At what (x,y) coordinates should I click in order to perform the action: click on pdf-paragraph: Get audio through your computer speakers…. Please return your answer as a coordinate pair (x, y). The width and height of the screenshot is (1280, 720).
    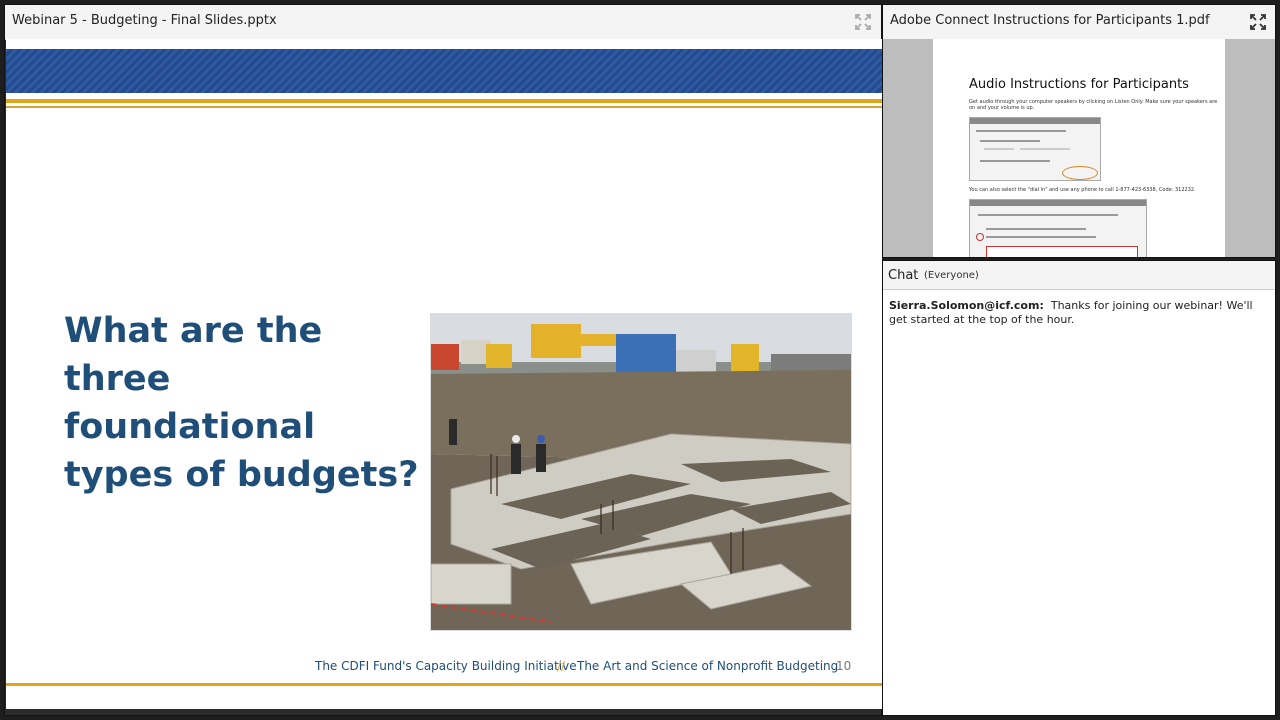
    Looking at the image, I should click on (1093, 105).